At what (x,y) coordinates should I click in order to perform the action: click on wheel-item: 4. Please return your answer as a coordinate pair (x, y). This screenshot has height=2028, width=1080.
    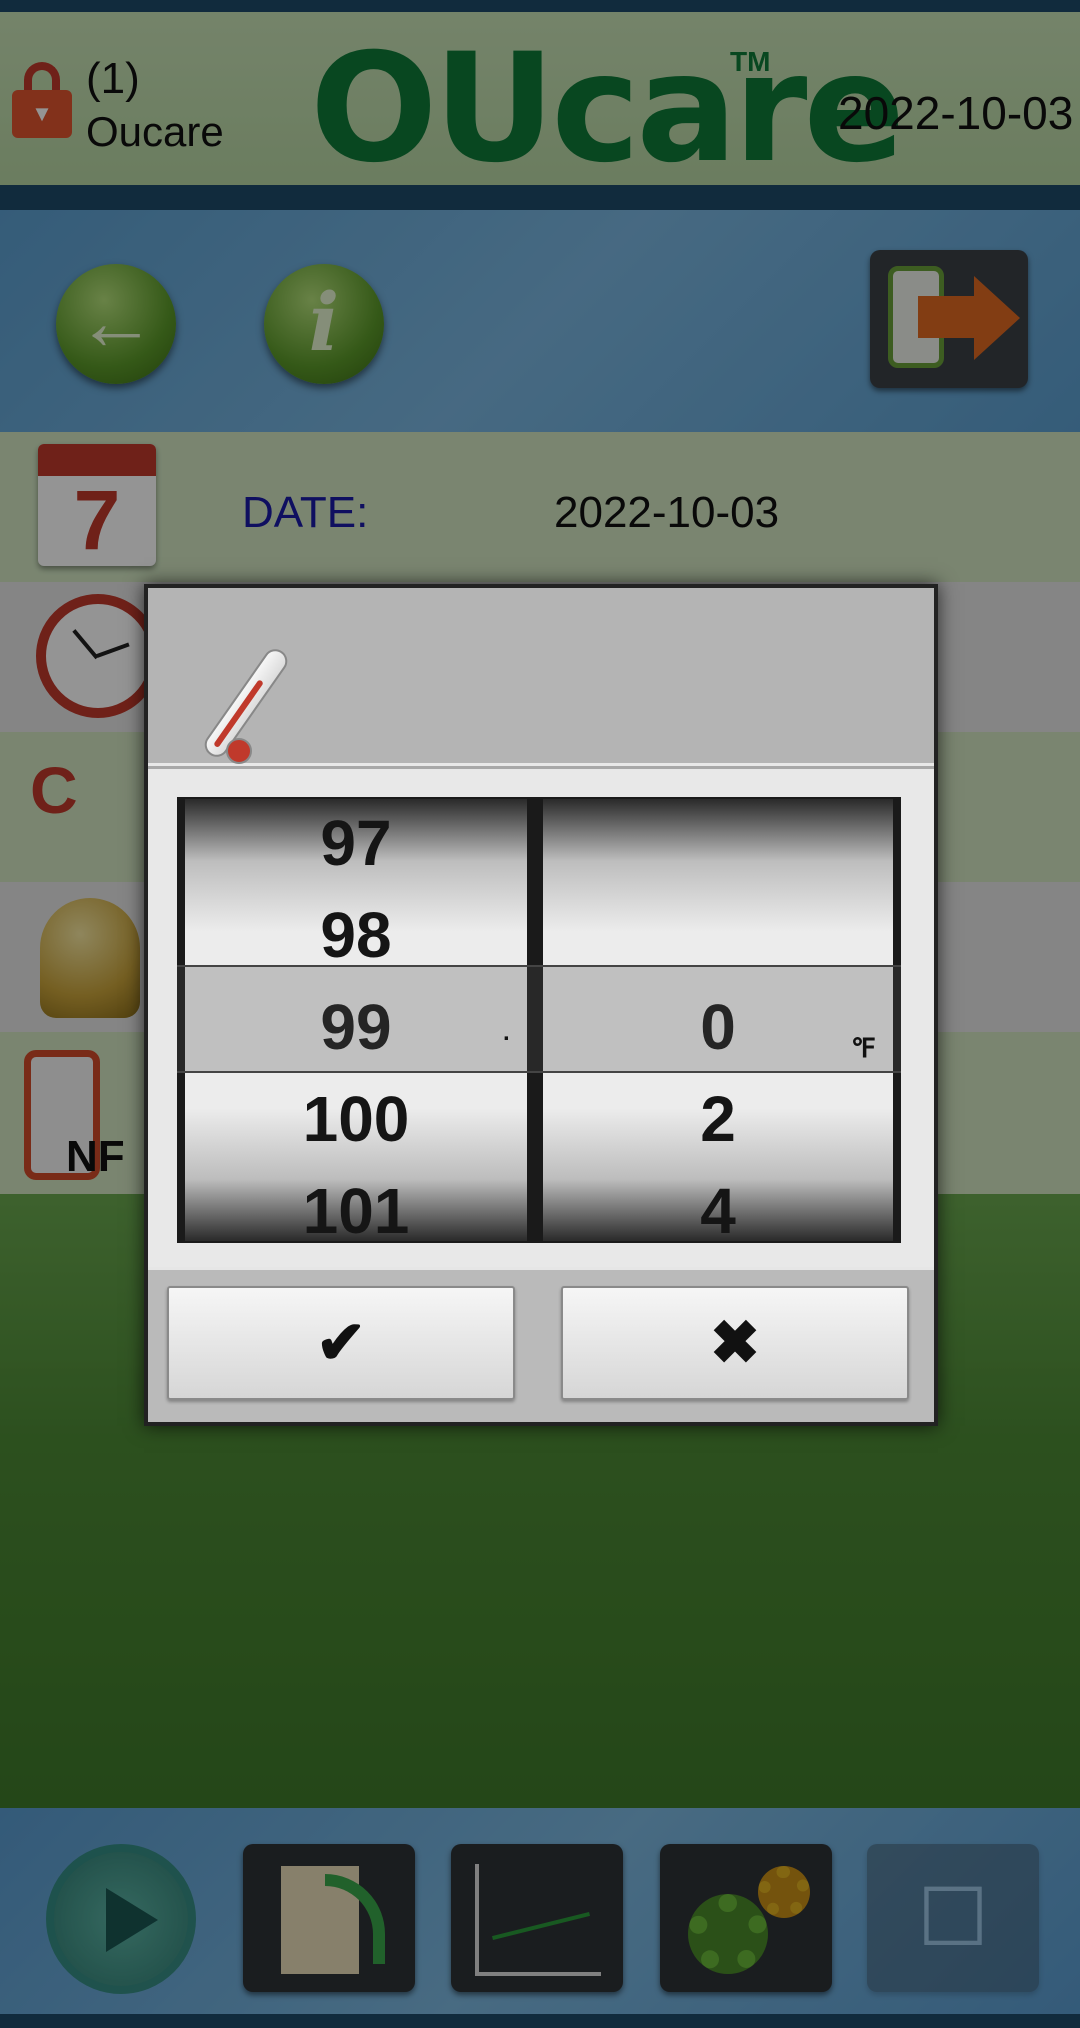
    Looking at the image, I should click on (718, 1203).